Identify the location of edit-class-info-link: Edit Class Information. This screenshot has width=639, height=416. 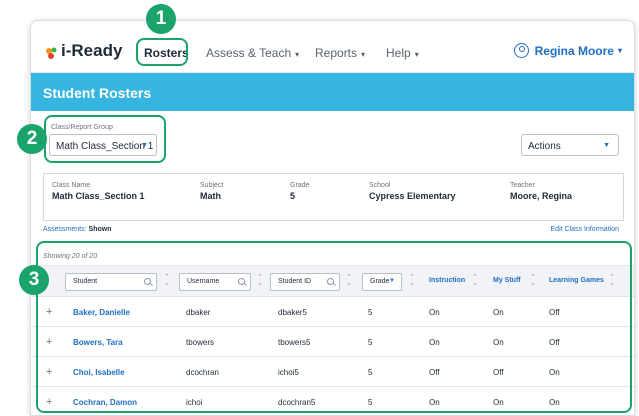
(585, 229).